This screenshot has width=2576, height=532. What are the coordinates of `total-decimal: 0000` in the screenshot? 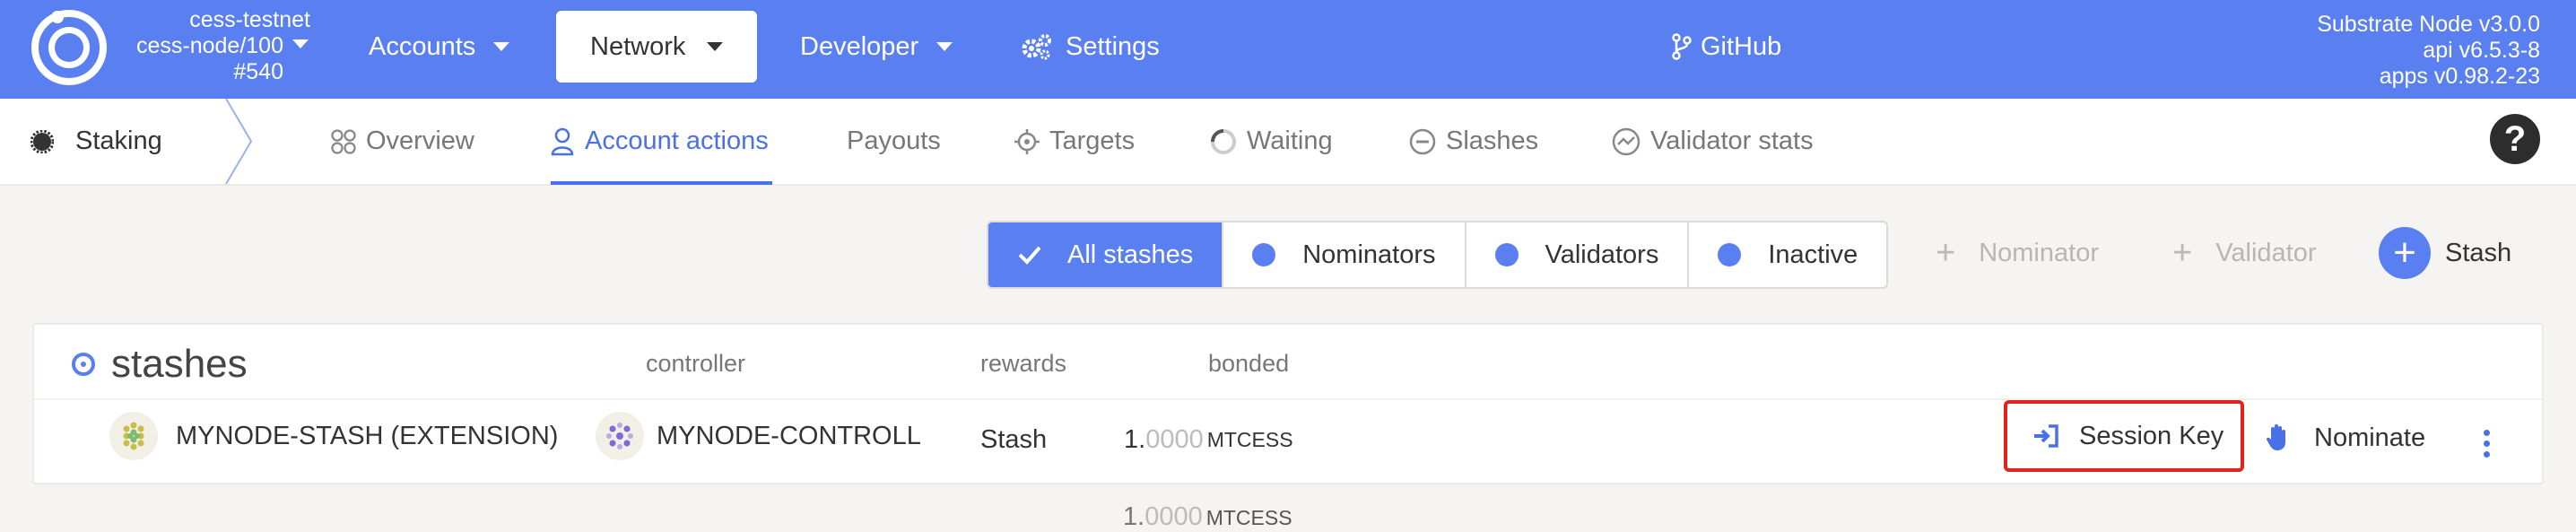 It's located at (1173, 516).